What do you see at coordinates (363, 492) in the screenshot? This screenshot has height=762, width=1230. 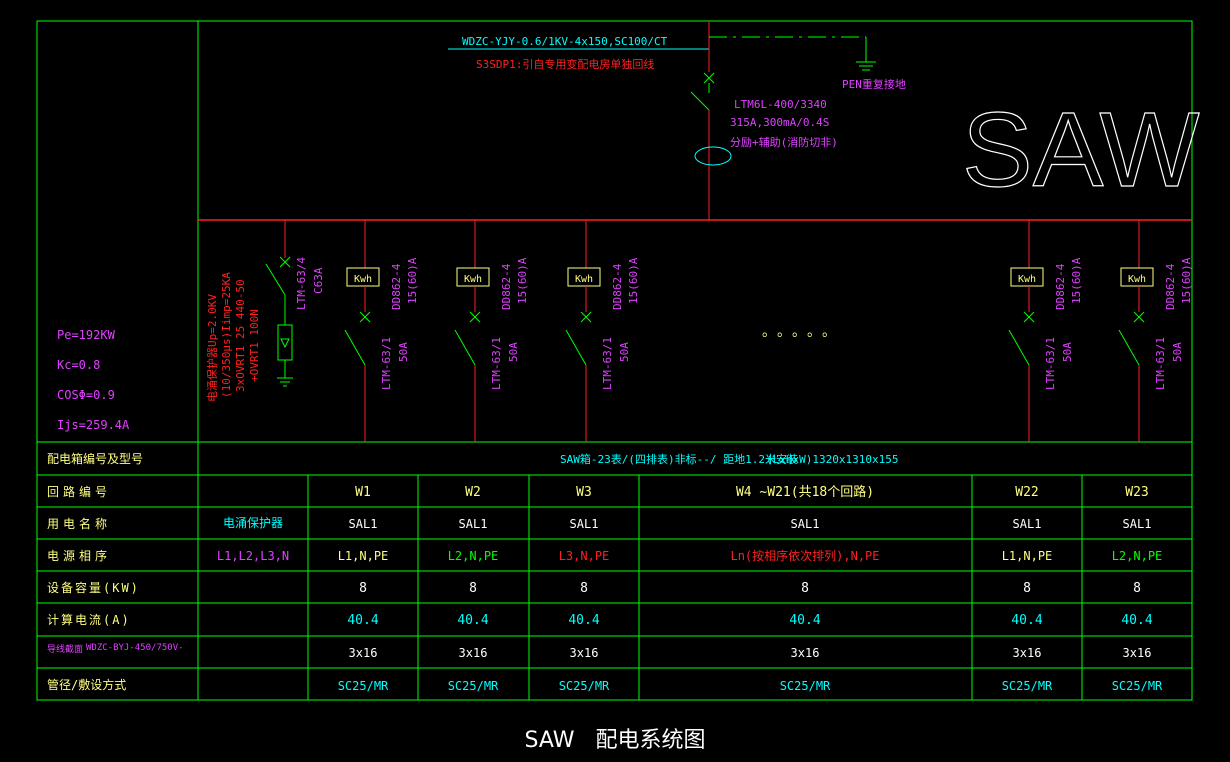 I see `circuit-number: W1` at bounding box center [363, 492].